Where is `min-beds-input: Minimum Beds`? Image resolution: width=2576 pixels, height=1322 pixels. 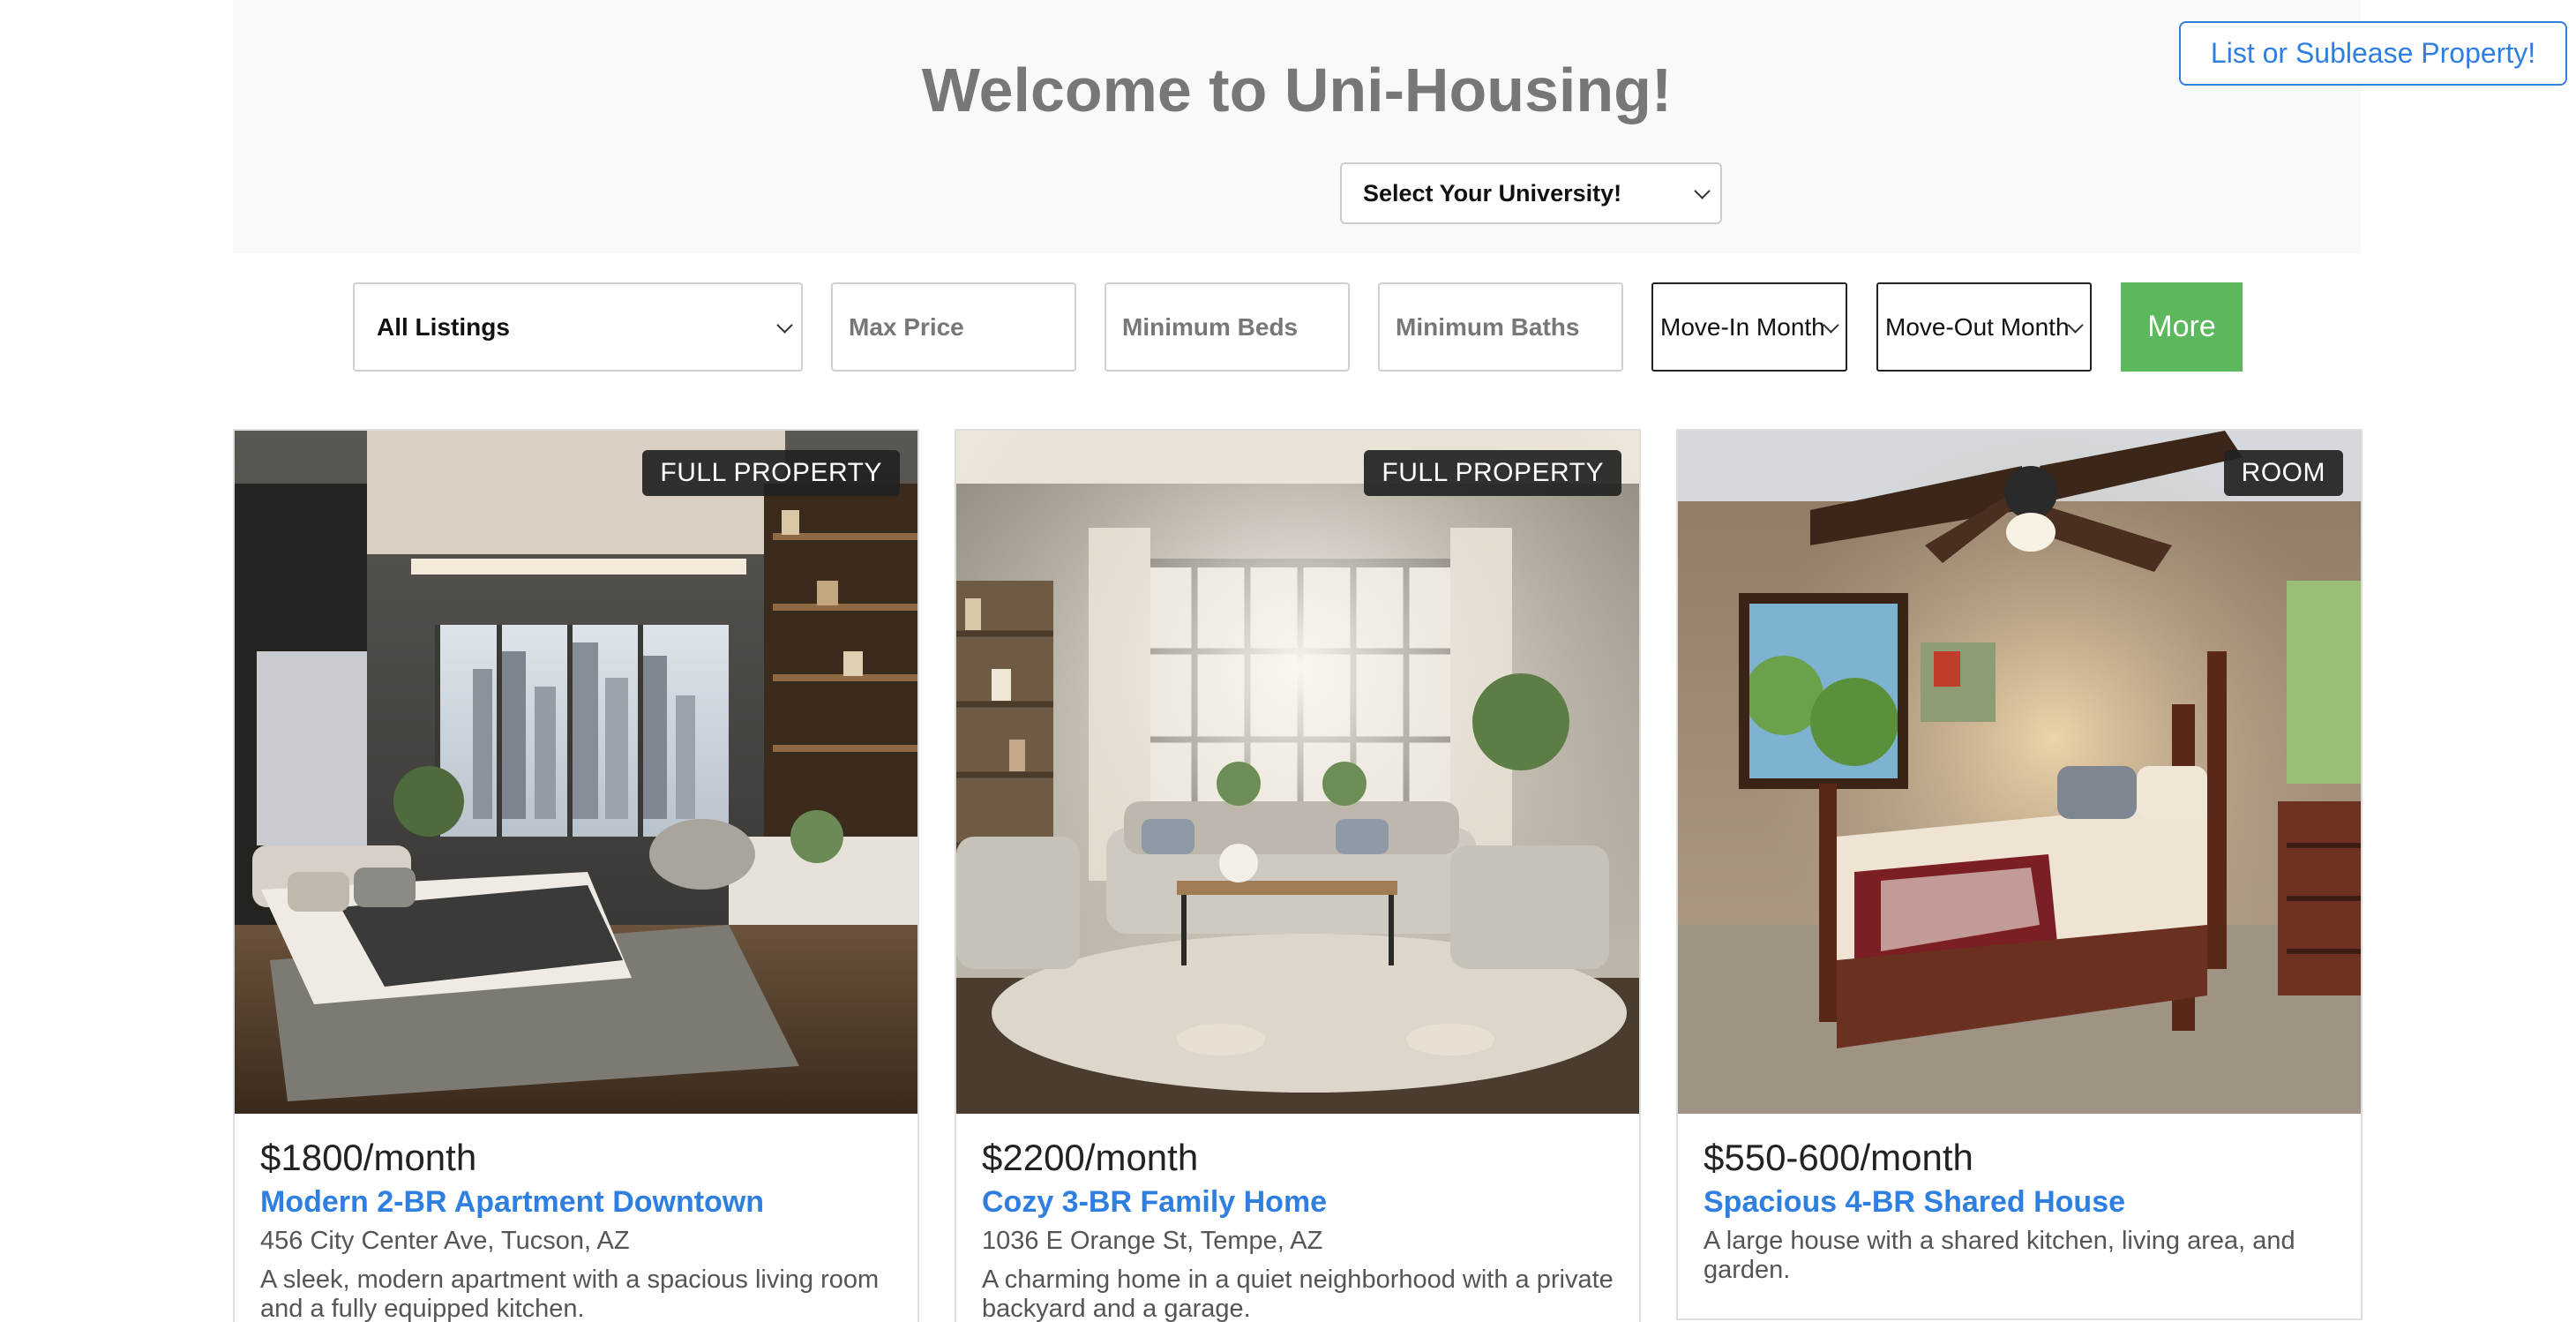
min-beds-input: Minimum Beds is located at coordinates (1228, 327).